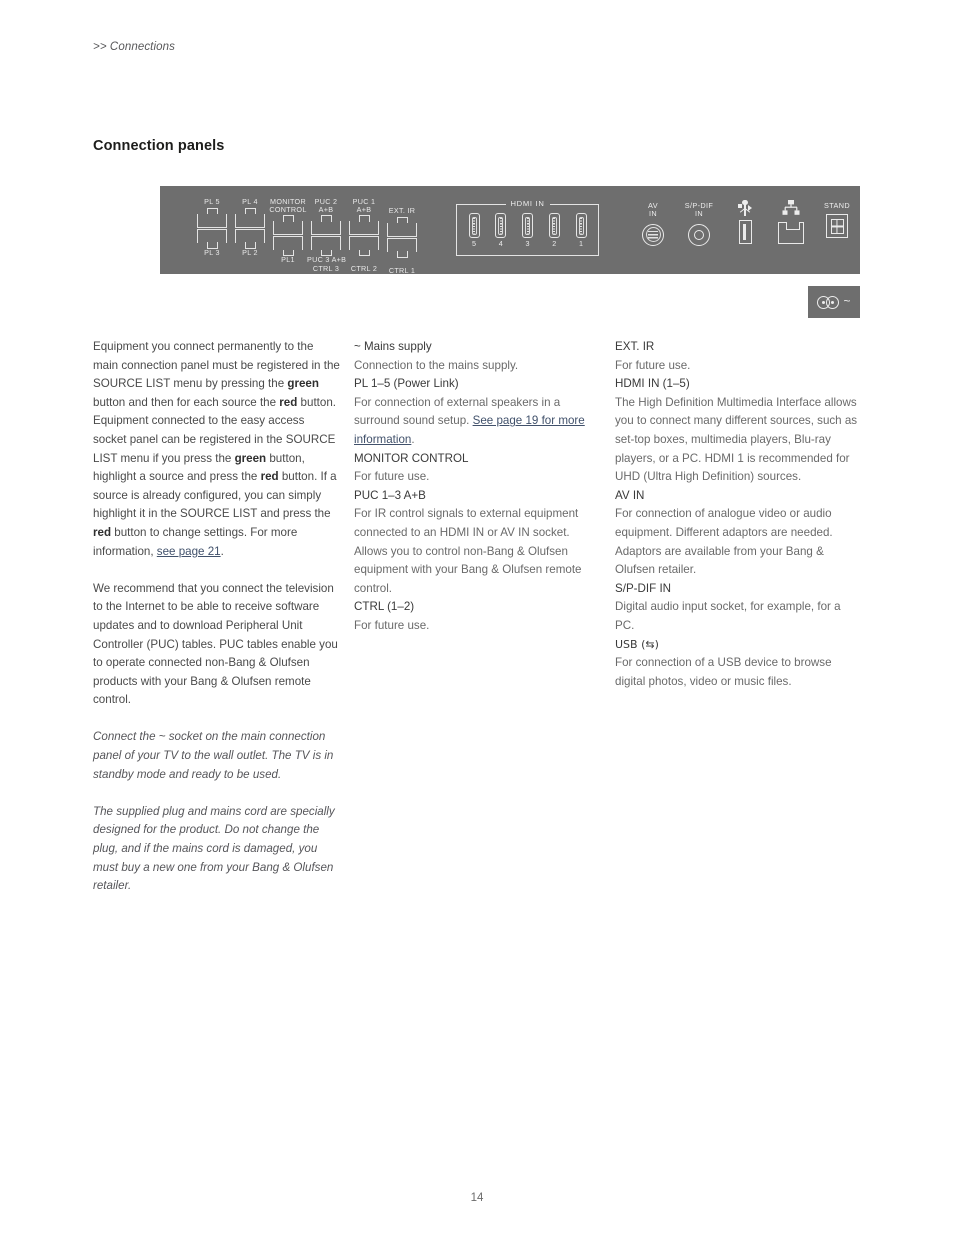 Image resolution: width=954 pixels, height=1233 pixels. I want to click on socket-label-bottom: CTRL 1, so click(402, 270).